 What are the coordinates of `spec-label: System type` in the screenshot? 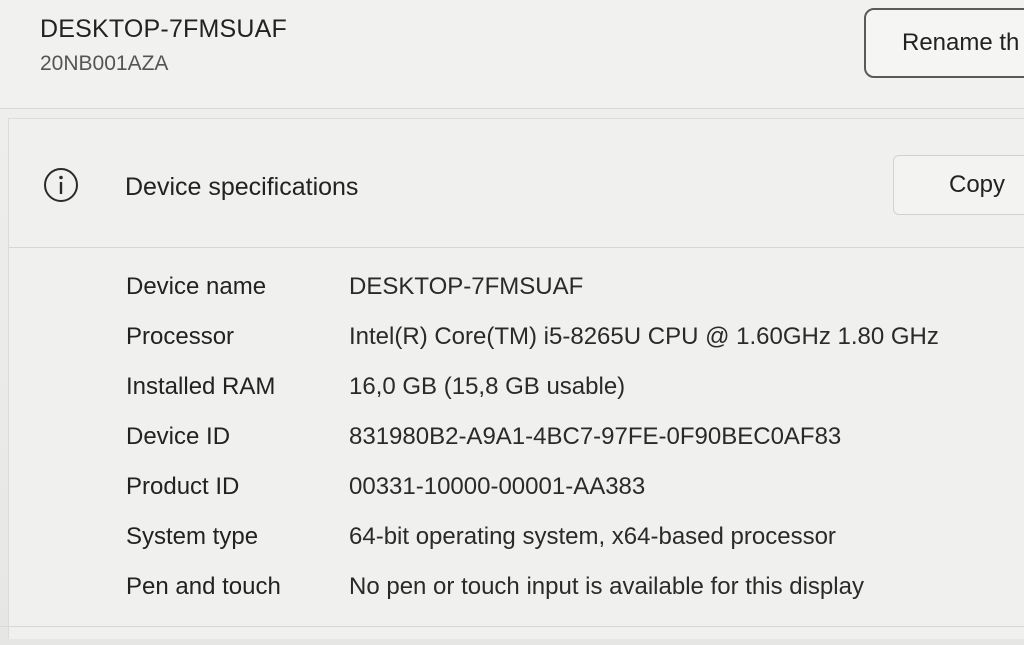 It's located at (192, 536).